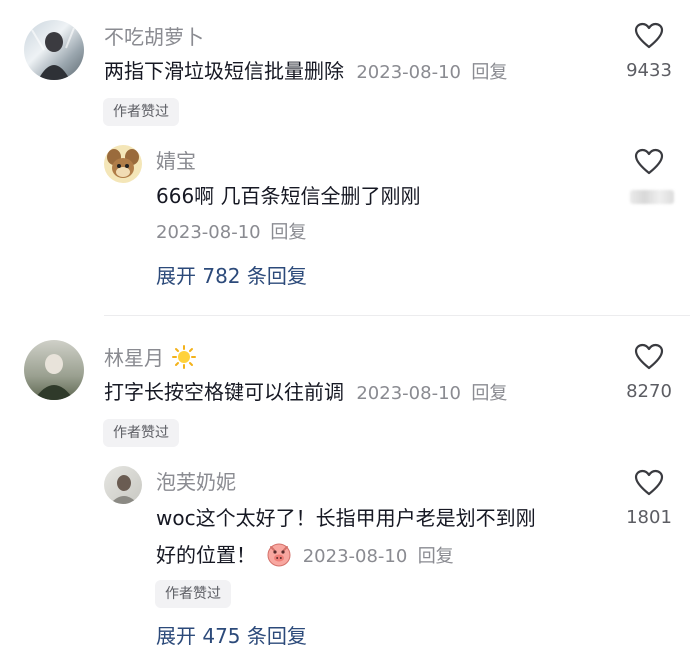  Describe the element at coordinates (154, 37) in the screenshot. I see `comment-username: 不吃胡萝卜` at that location.